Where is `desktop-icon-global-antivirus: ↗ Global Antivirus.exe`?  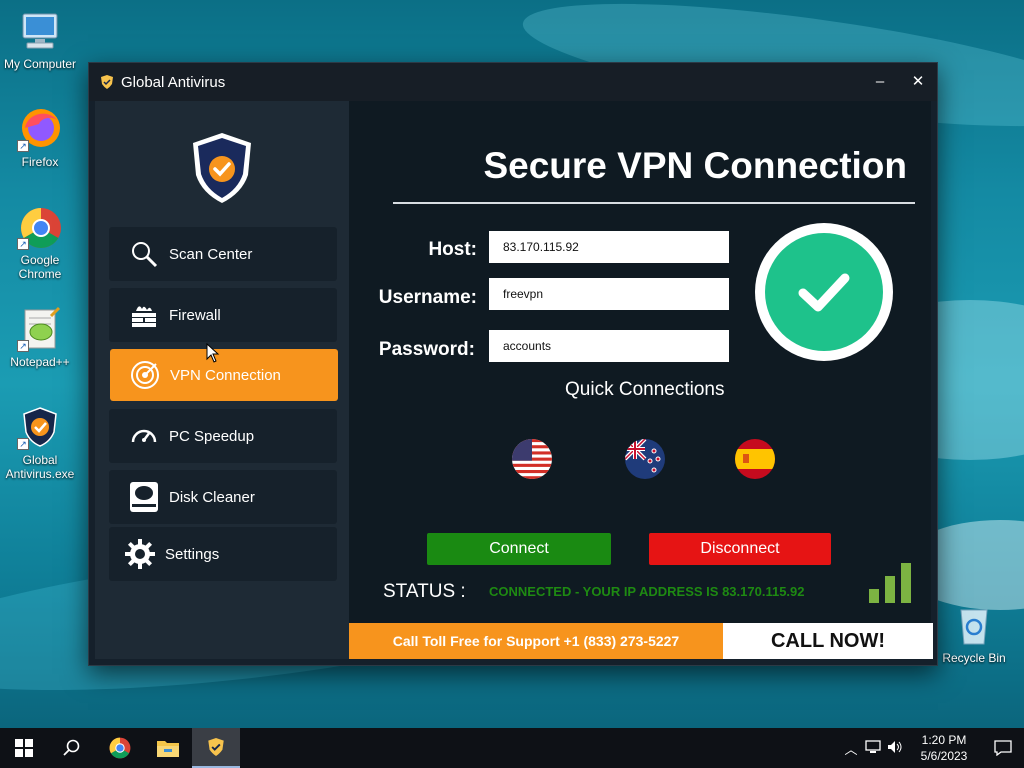
desktop-icon-global-antivirus: ↗ Global Antivirus.exe is located at coordinates (40, 442).